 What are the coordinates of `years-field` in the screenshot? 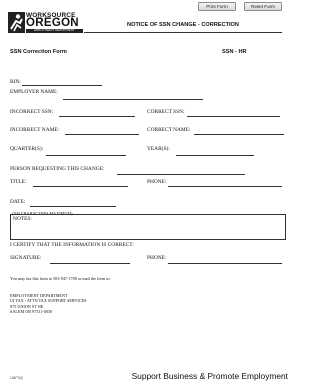 It's located at (215, 155).